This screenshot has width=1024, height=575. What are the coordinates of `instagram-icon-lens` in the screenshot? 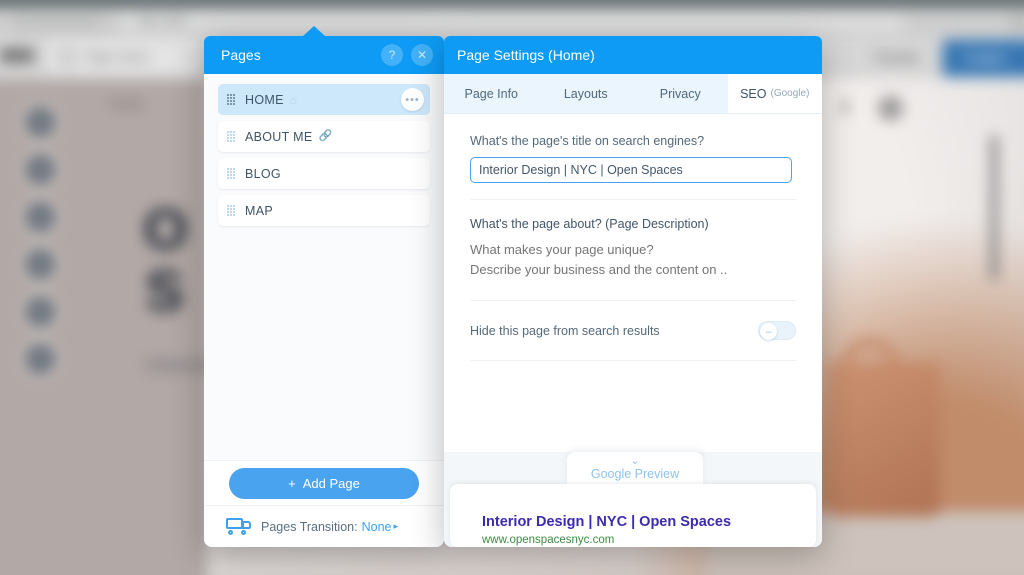 It's located at (890, 108).